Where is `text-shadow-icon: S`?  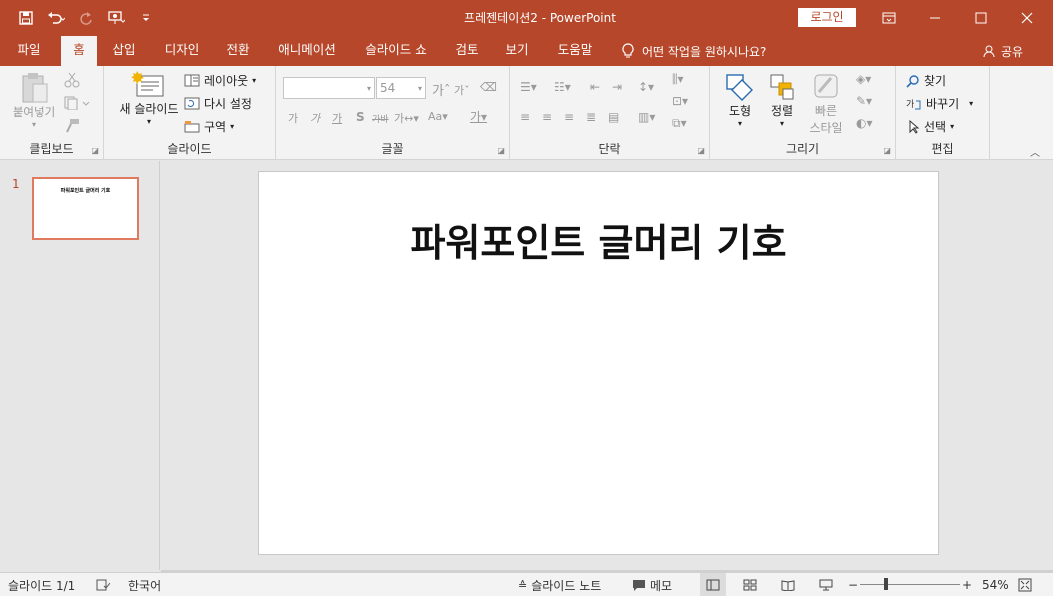 text-shadow-icon: S is located at coordinates (360, 117).